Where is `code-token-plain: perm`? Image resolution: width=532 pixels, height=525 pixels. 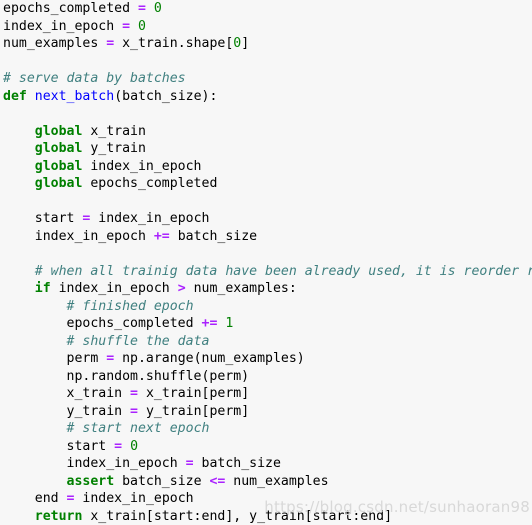 code-token-plain: perm is located at coordinates (54, 358).